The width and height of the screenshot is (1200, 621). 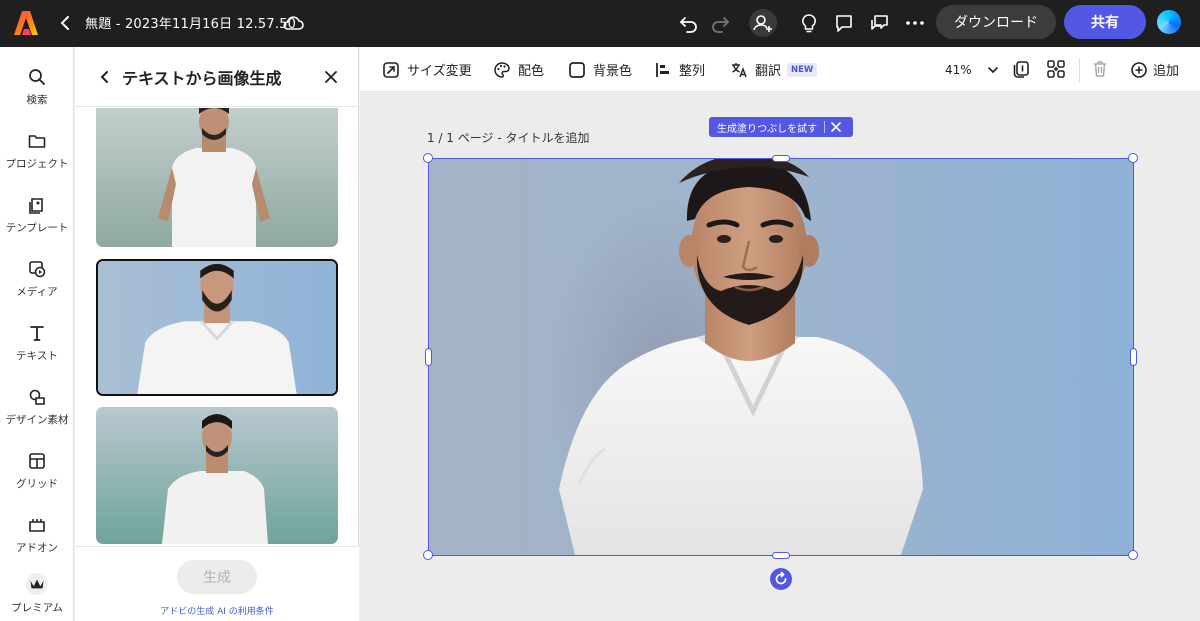 I want to click on panel-header: テキストから画像生成, so click(x=217, y=77).